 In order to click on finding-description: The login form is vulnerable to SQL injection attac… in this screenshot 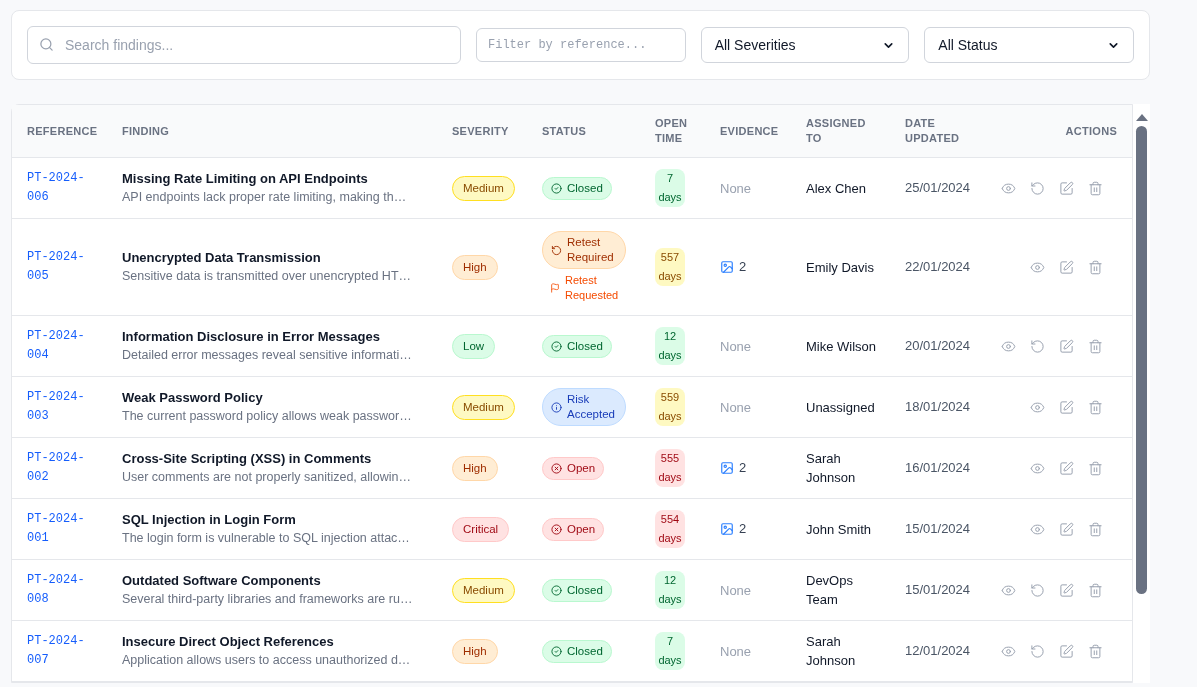, I will do `click(266, 539)`.